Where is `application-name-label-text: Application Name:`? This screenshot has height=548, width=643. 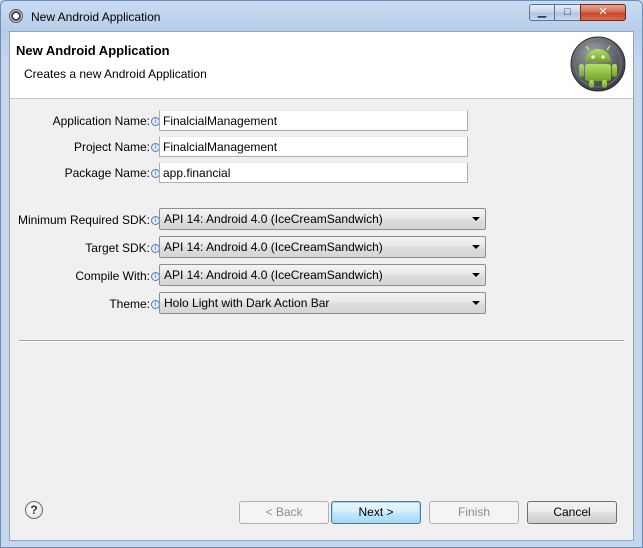
application-name-label-text: Application Name: is located at coordinates (101, 121).